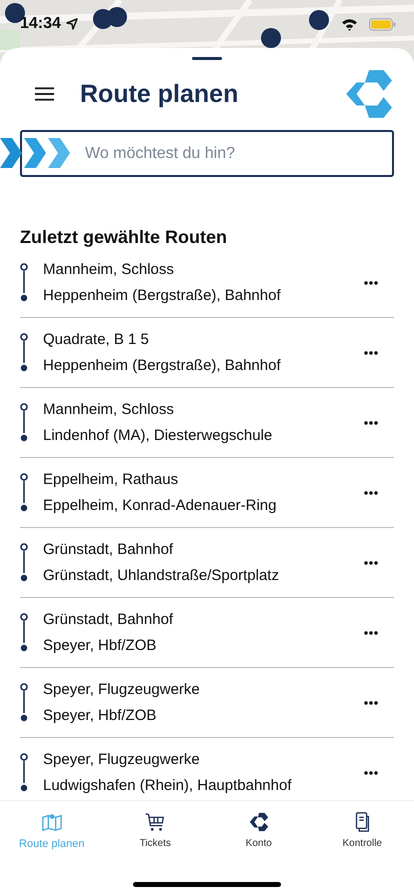  Describe the element at coordinates (207, 563) in the screenshot. I see `route-item: Grünstadt, Bahnhof Grünstadt, Uhlandstraße/Sportplatz` at that location.